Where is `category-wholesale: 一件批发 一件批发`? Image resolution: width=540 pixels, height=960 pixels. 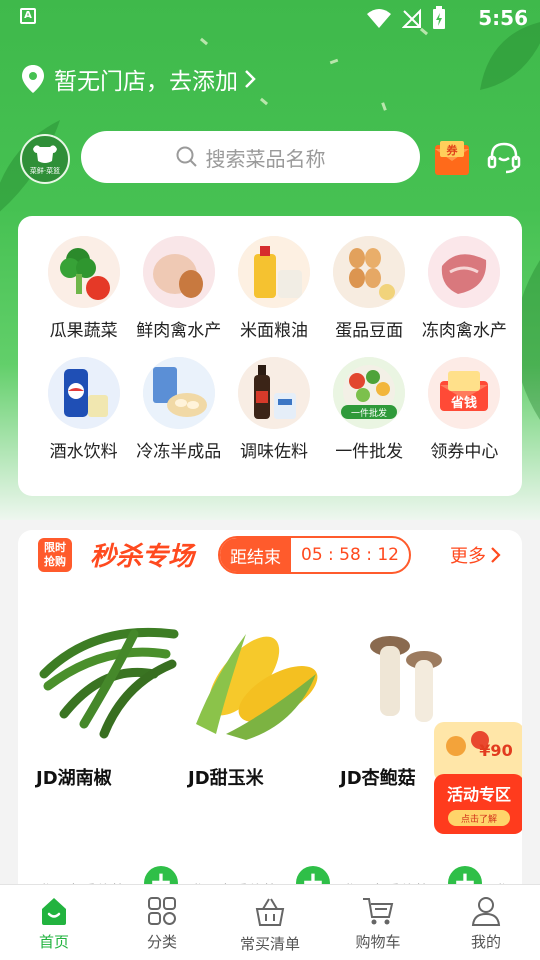
category-wholesale: 一件批发 一件批发 is located at coordinates (369, 409).